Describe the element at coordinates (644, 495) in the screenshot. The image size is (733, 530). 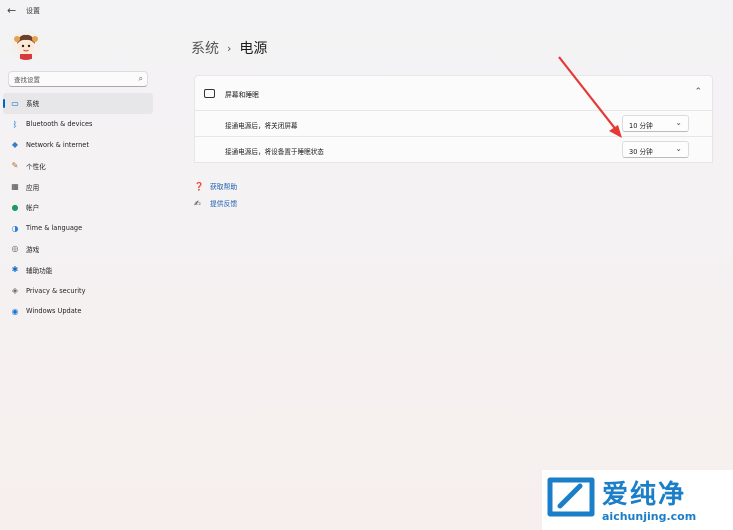
I see `watermark-title: 爱纯净` at that location.